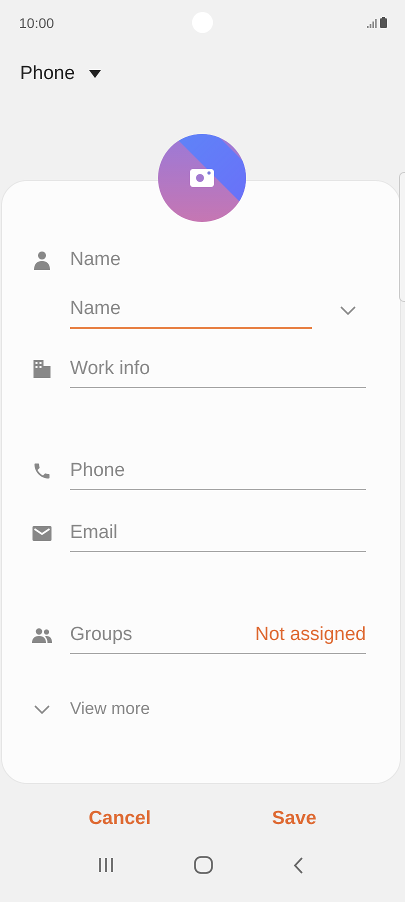 This screenshot has width=405, height=902. I want to click on battery-icon, so click(383, 22).